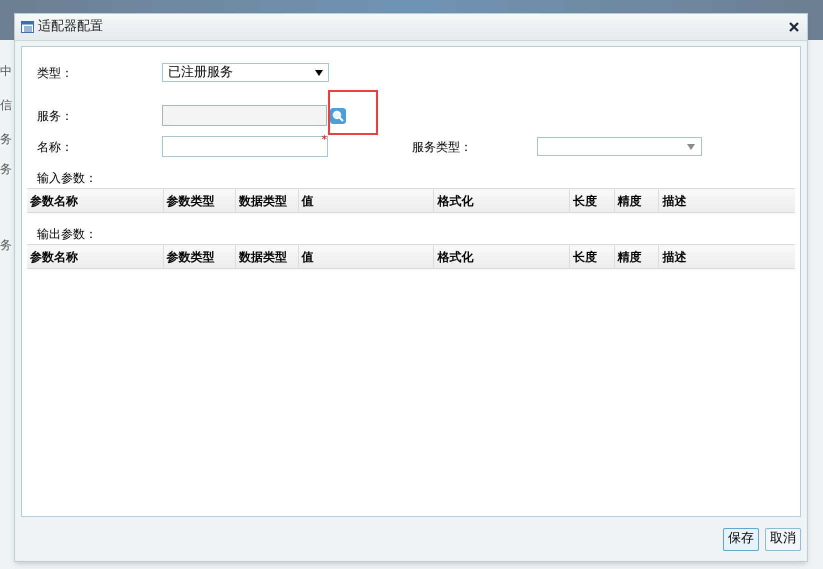  Describe the element at coordinates (619, 146) in the screenshot. I see `service-type-select` at that location.